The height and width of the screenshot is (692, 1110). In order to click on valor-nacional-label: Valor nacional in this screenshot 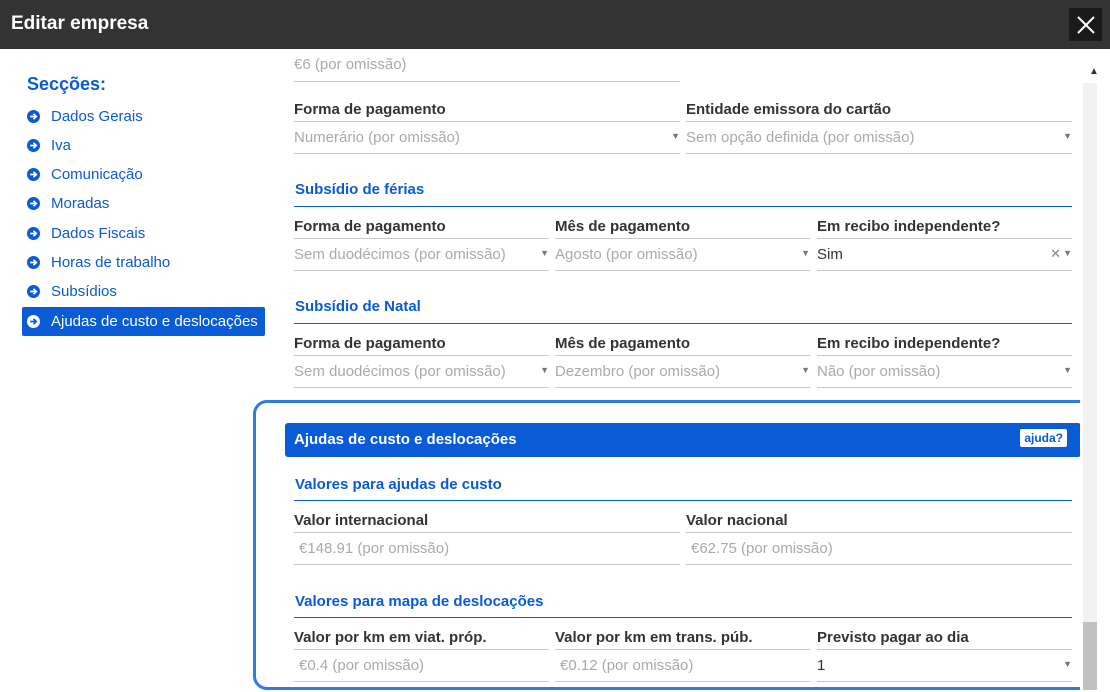, I will do `click(737, 520)`.